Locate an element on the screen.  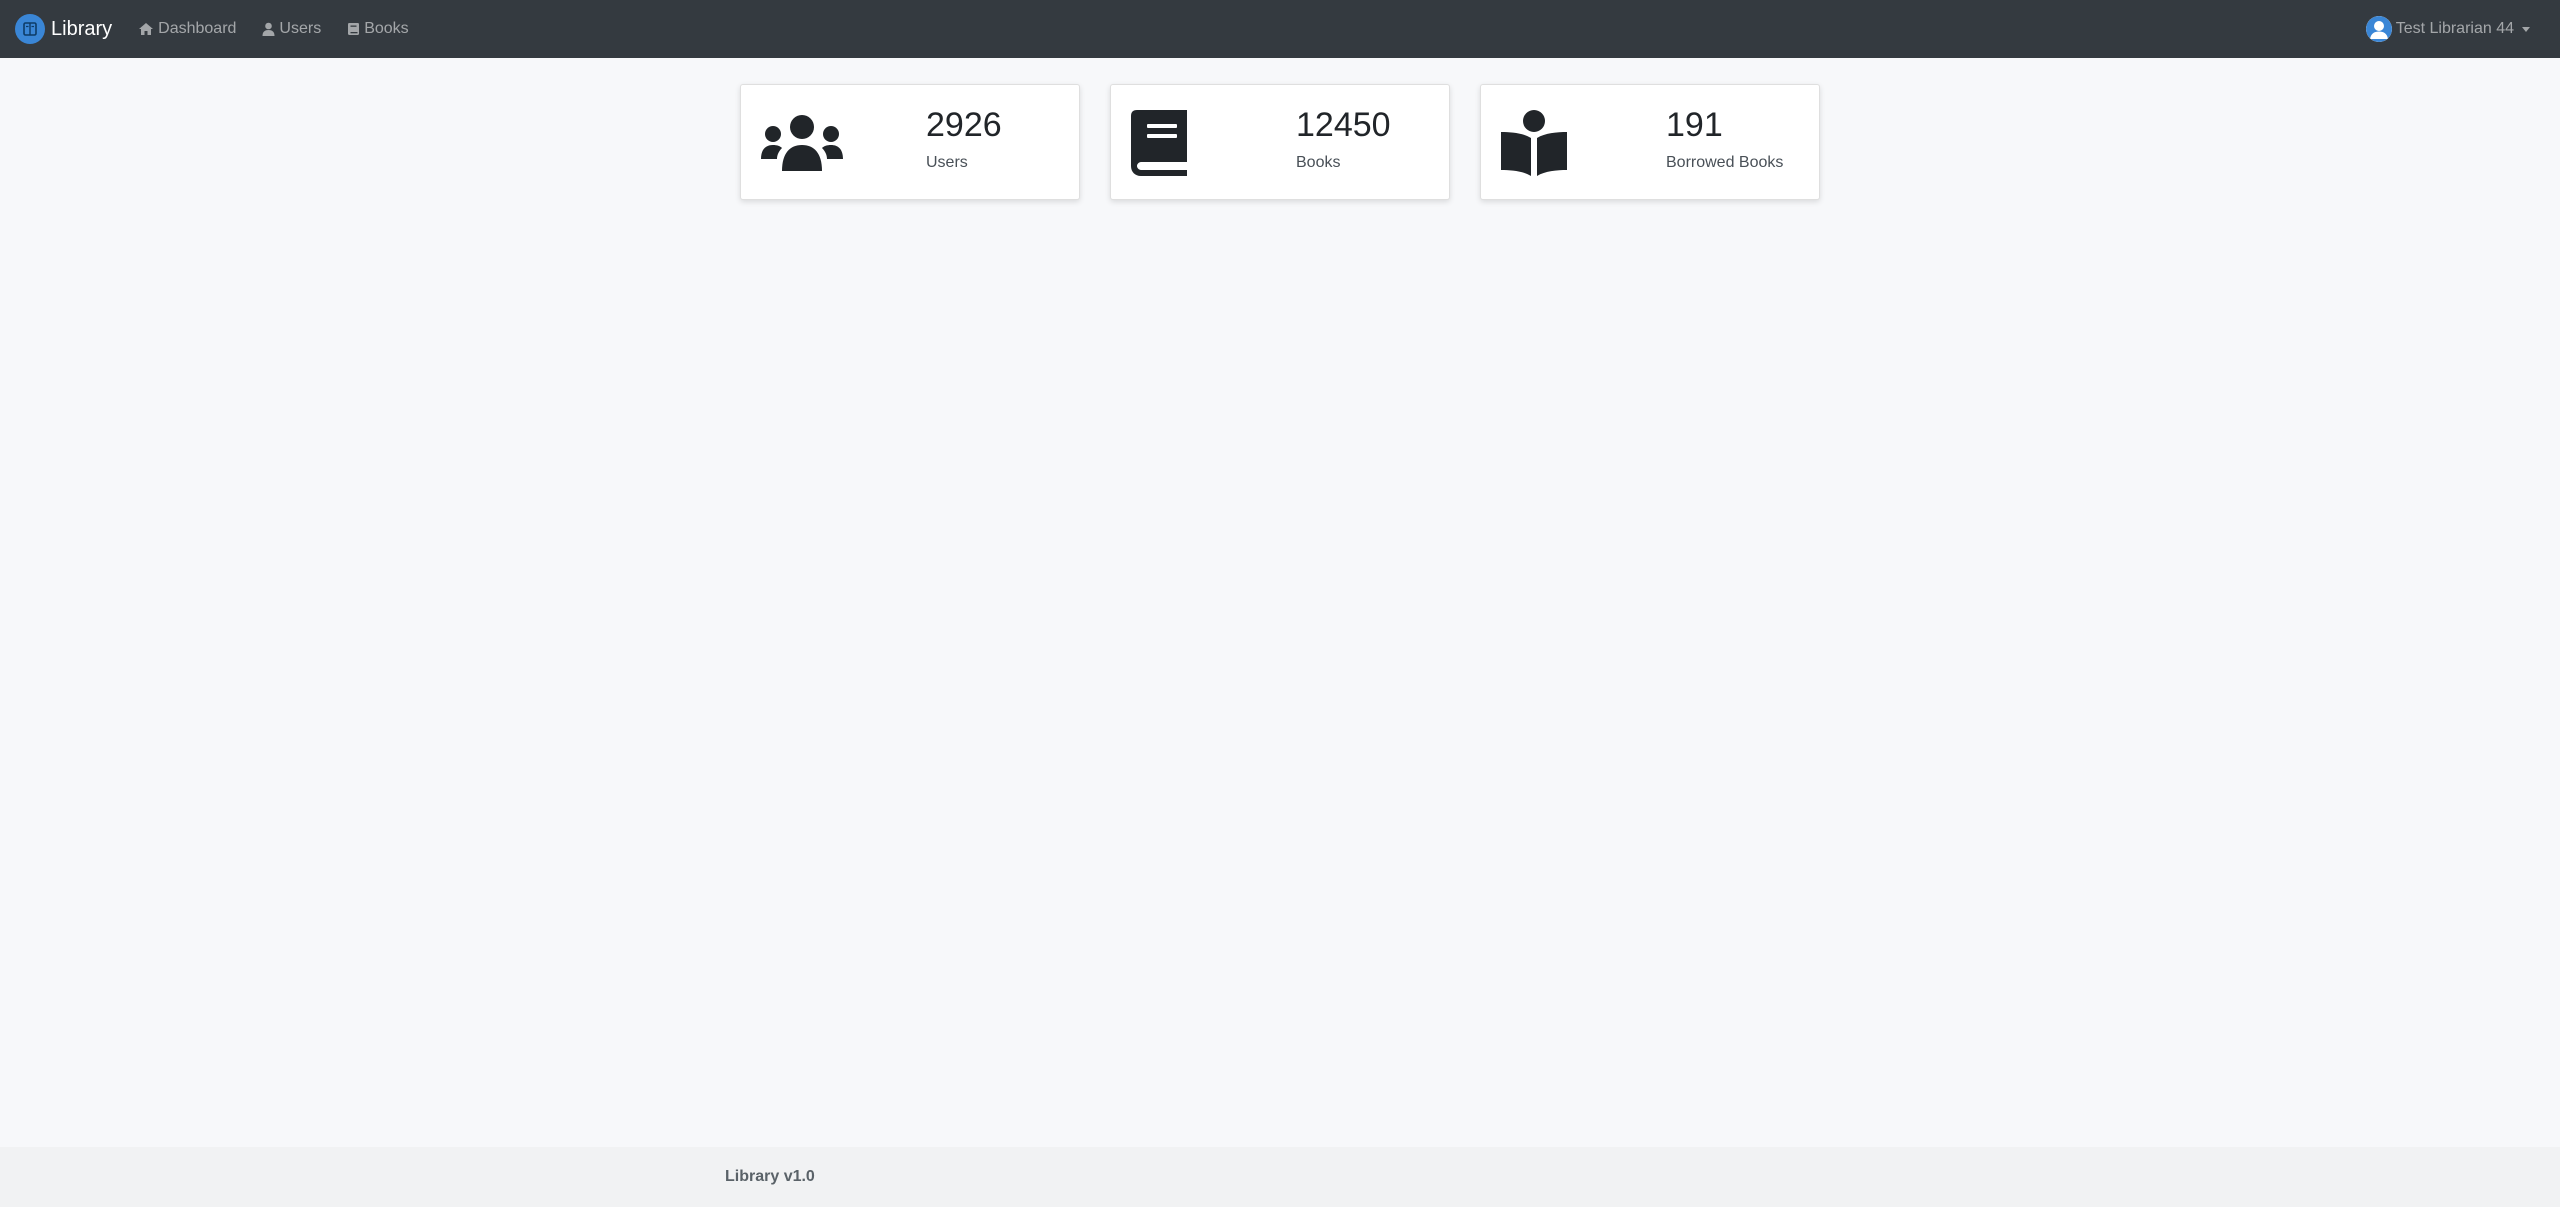
stat-card-borrowed-books: 191 Borrowed Books is located at coordinates (1650, 142).